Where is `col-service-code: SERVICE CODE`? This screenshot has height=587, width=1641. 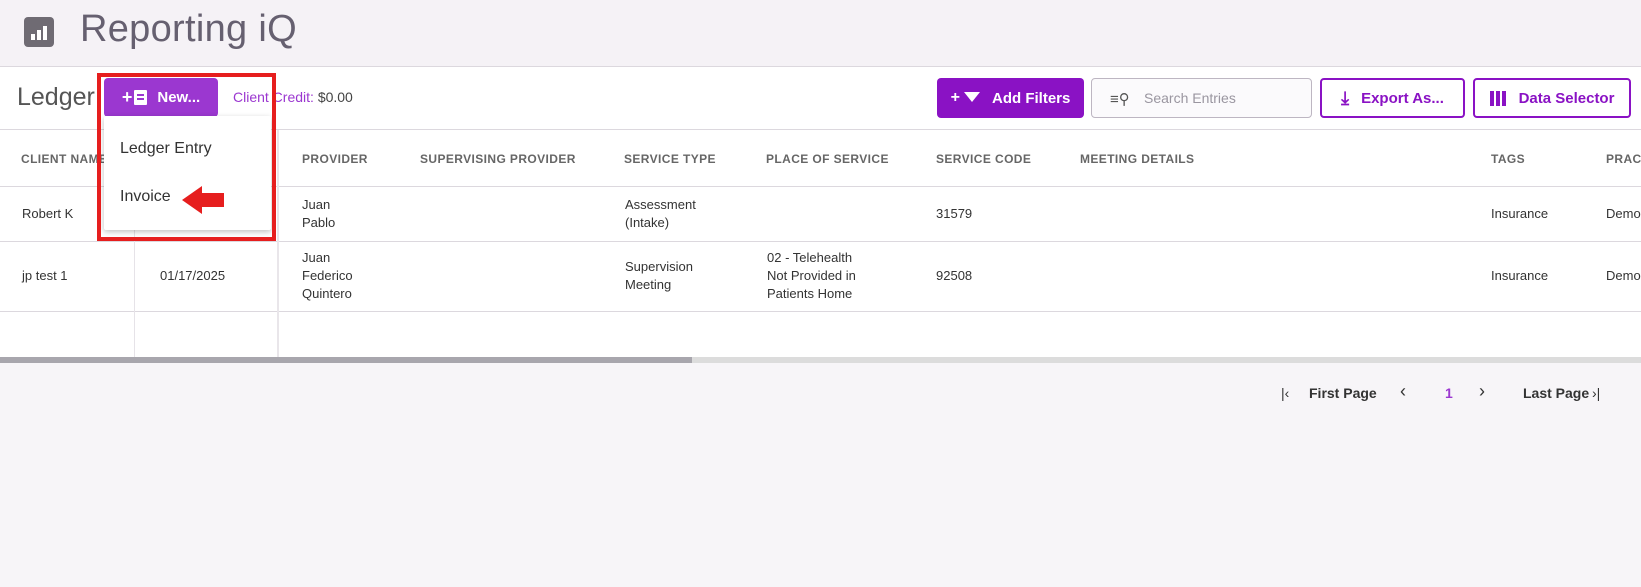 col-service-code: SERVICE CODE is located at coordinates (983, 159).